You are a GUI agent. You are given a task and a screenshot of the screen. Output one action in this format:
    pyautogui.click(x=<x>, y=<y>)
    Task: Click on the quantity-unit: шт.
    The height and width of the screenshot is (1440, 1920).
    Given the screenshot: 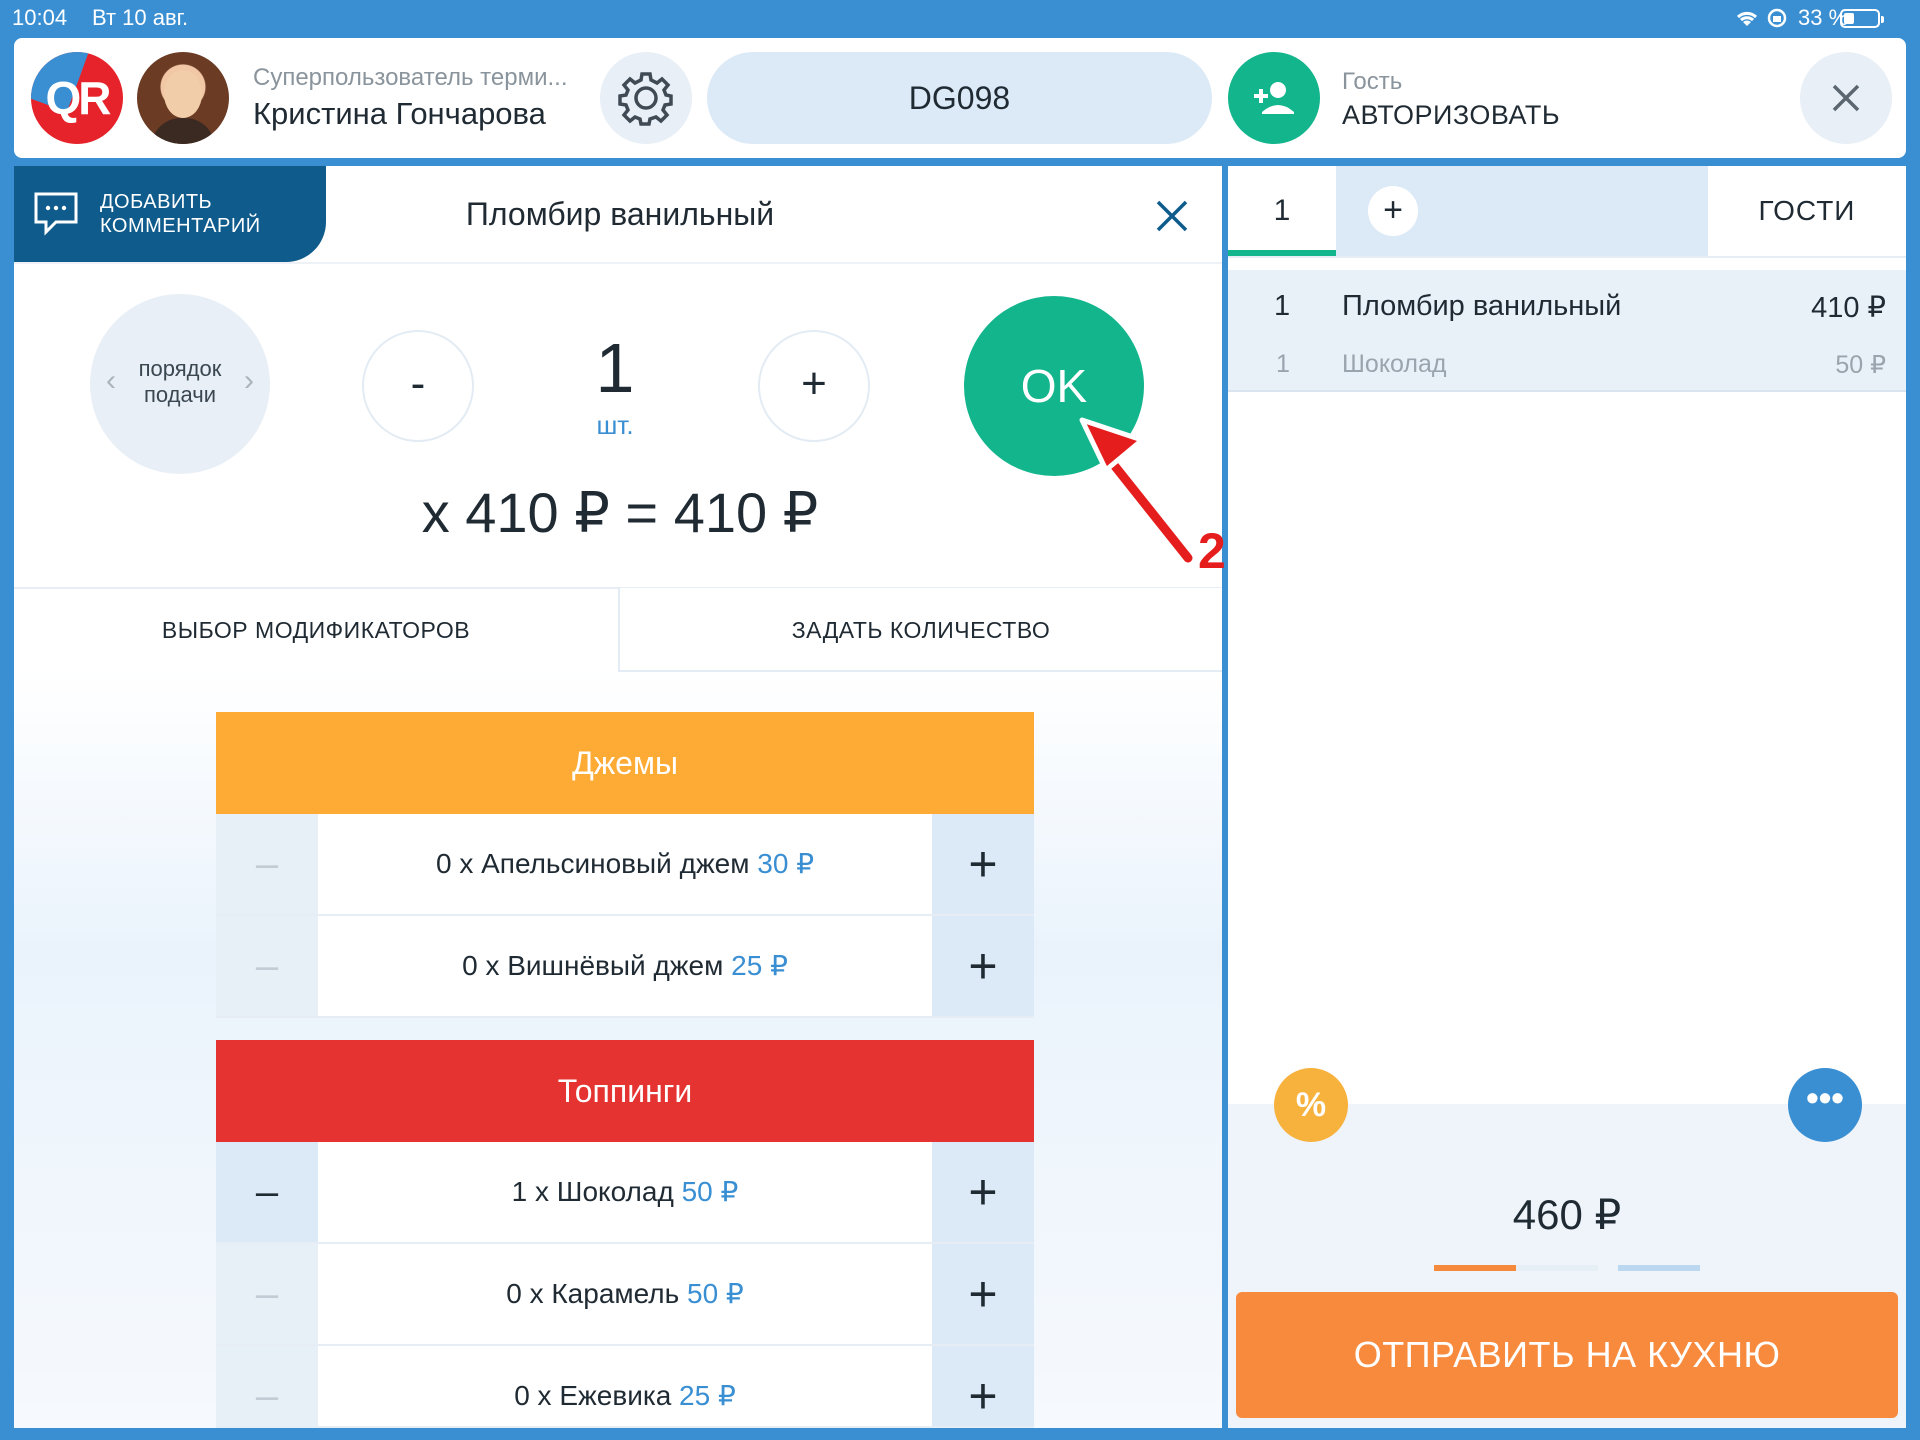 What is the action you would take?
    pyautogui.click(x=615, y=425)
    